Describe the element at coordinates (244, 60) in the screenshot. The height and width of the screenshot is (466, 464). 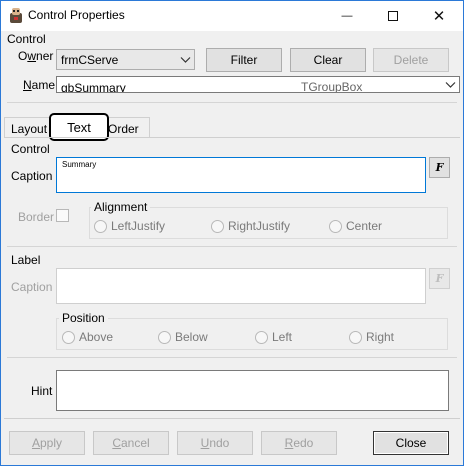
I see `filter-button: Filter` at that location.